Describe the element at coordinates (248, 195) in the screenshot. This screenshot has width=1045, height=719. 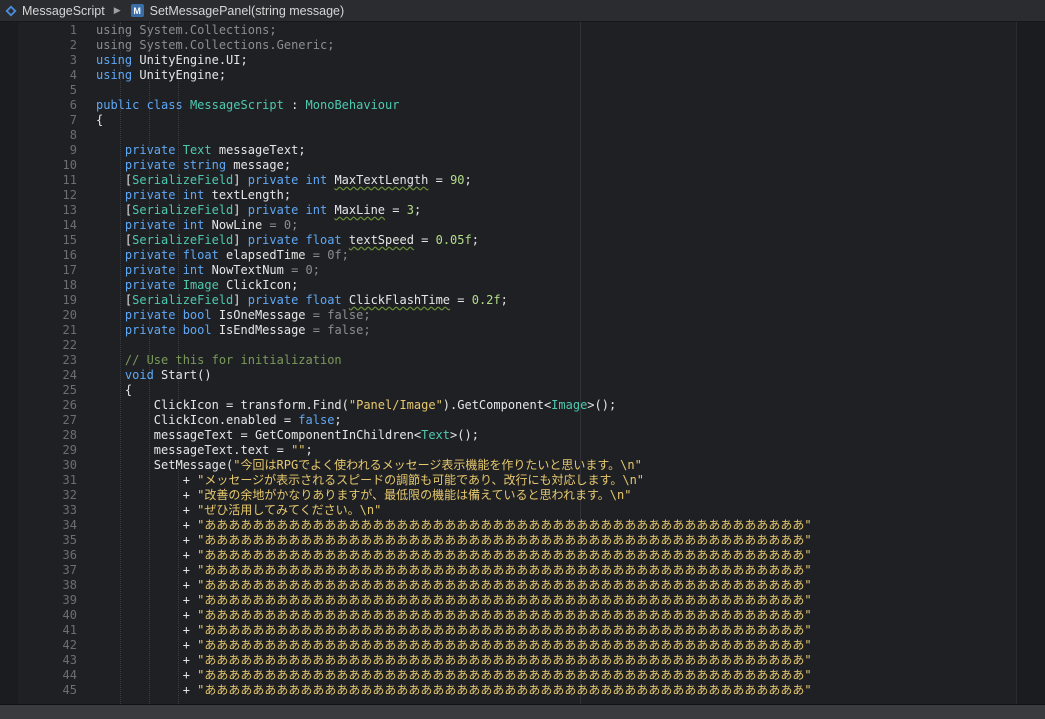
I see `code-token: textLength;` at that location.